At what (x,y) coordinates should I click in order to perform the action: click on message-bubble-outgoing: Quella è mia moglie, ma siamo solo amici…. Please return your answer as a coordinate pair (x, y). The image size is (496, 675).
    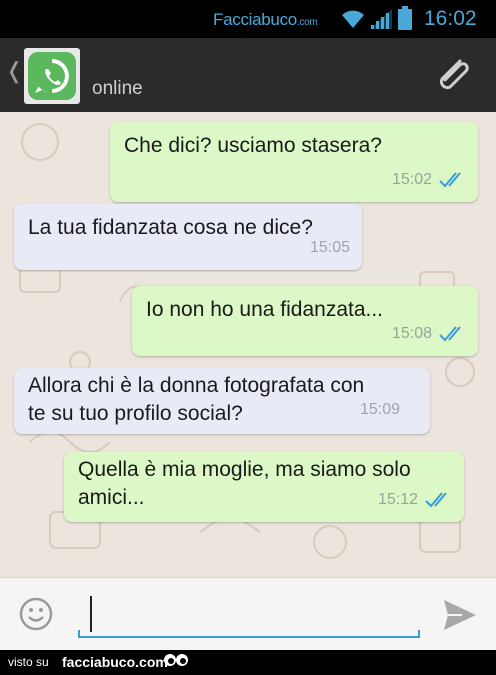
    Looking at the image, I should click on (264, 487).